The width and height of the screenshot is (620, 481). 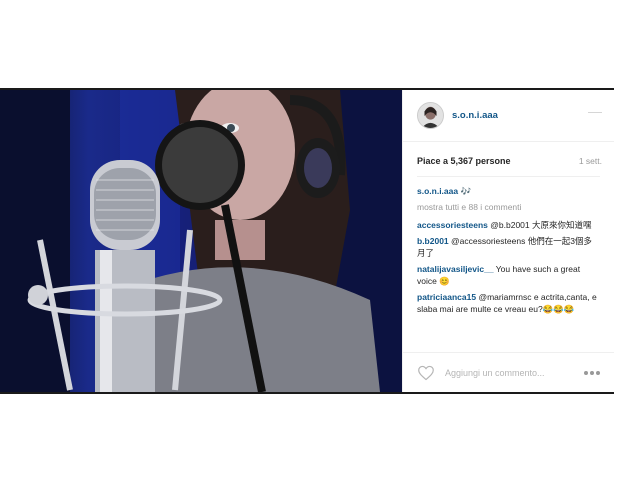 I want to click on likes-count: Piace a 5,367 persone, so click(x=464, y=161).